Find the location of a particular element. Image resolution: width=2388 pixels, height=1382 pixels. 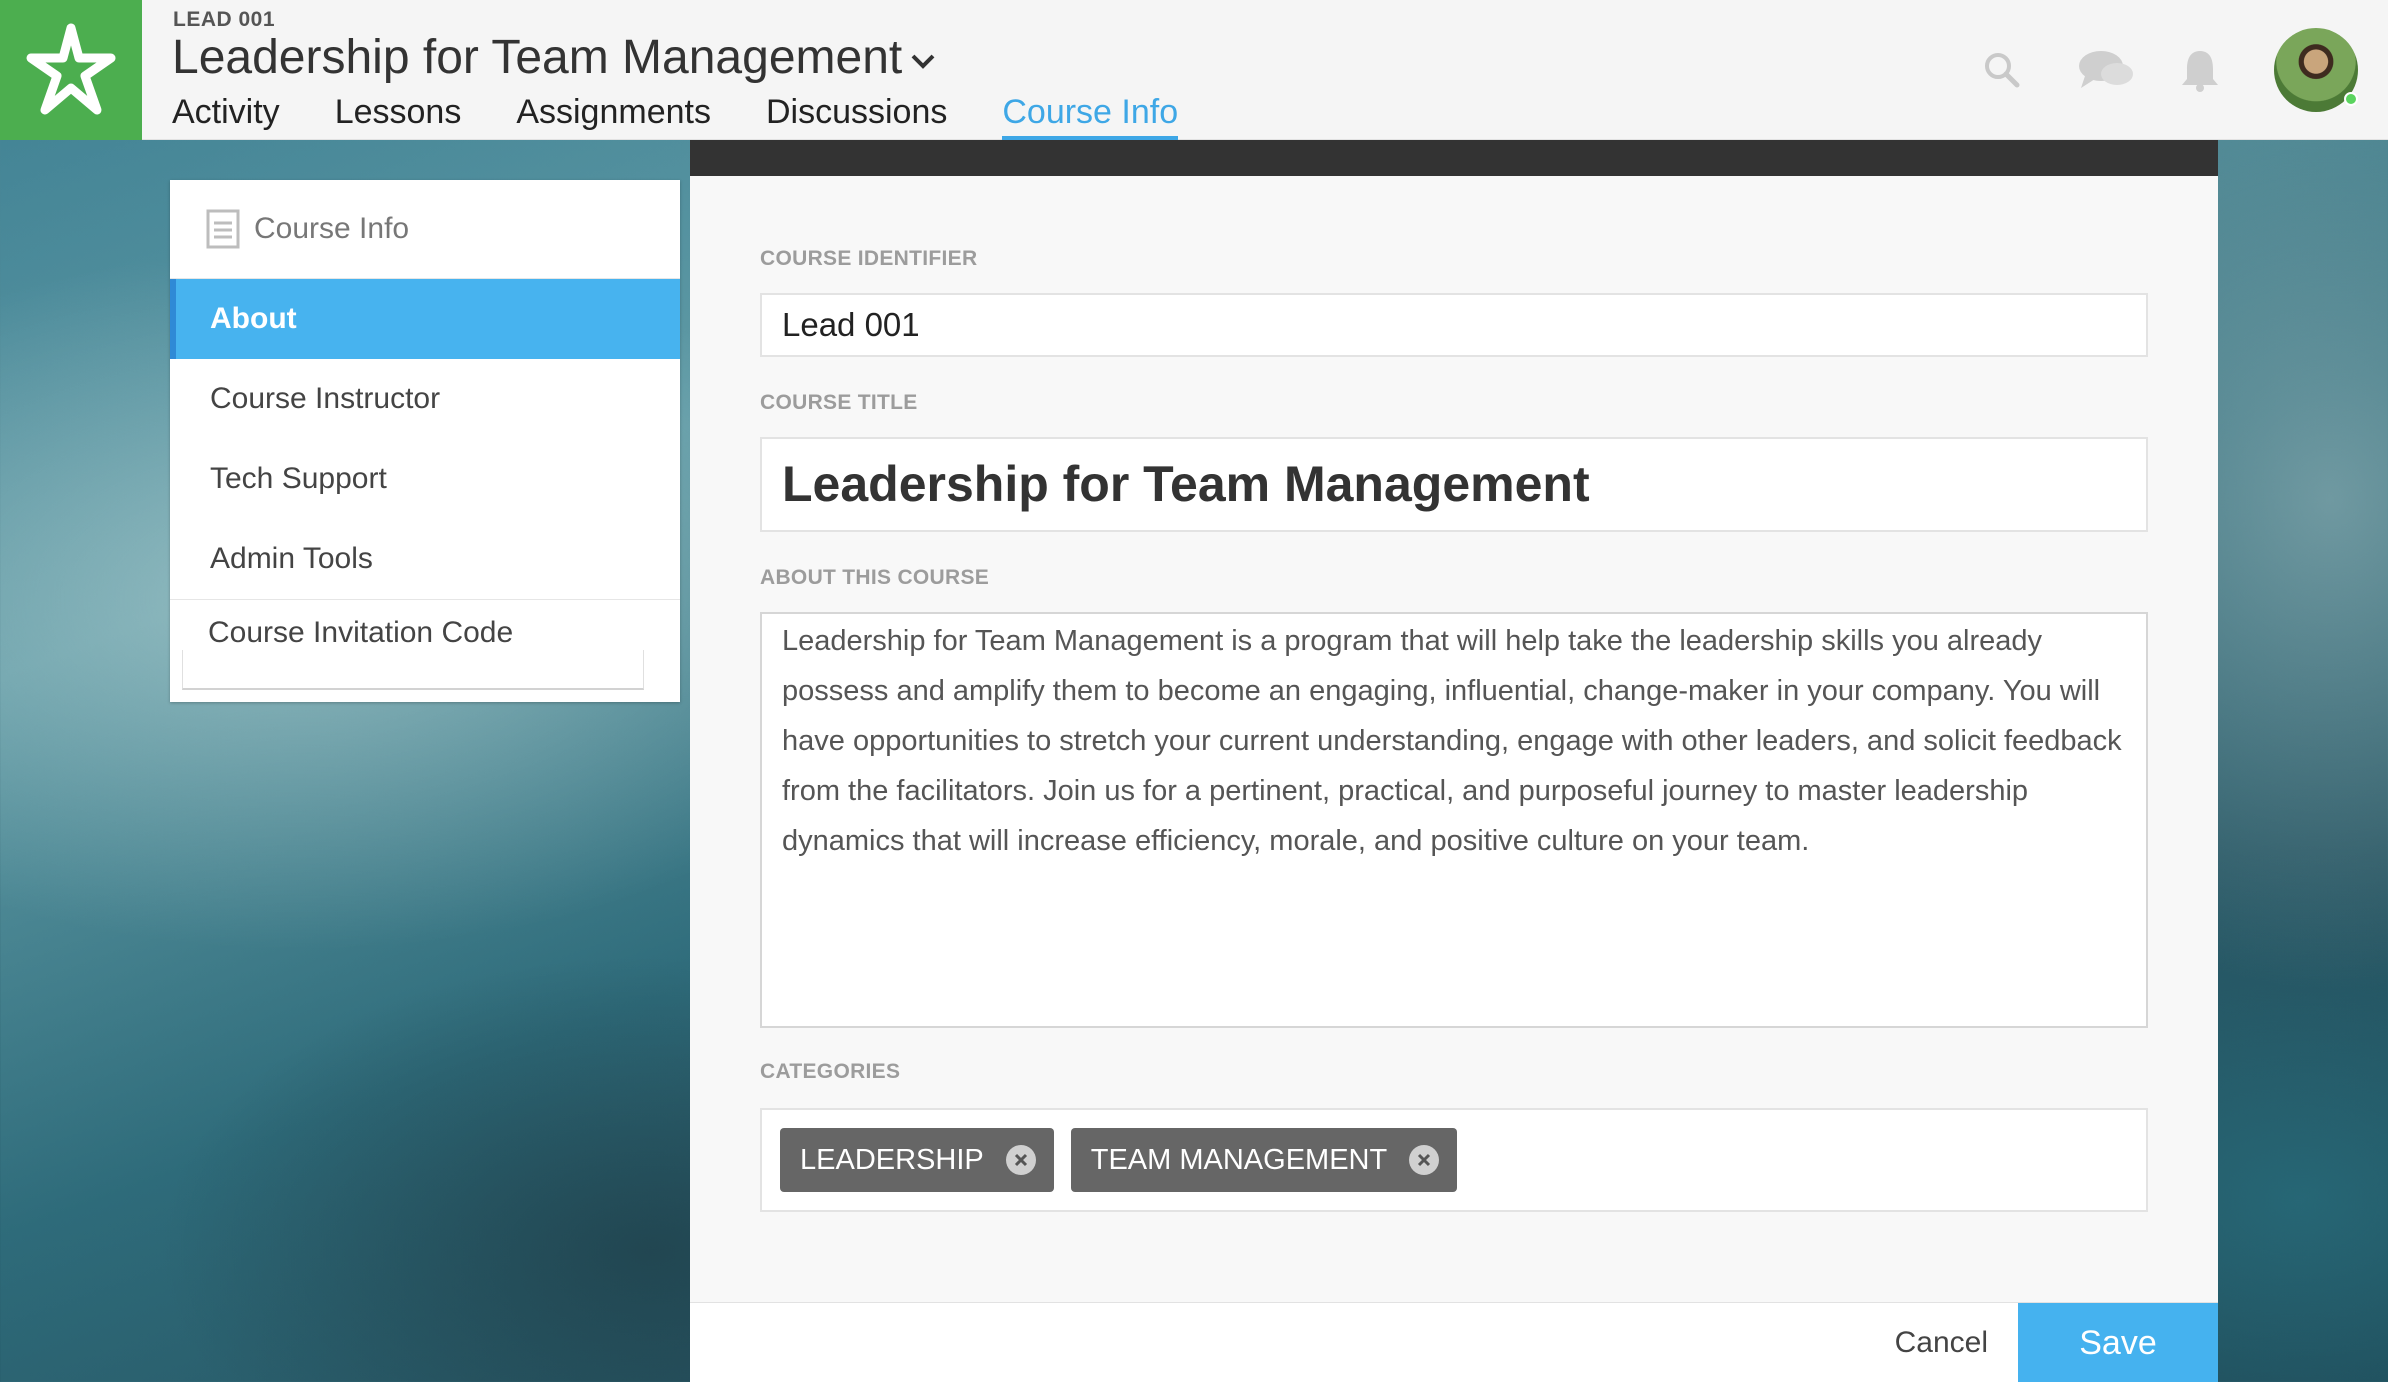

about-course-label: ABOUT THIS COURSE is located at coordinates (875, 577).